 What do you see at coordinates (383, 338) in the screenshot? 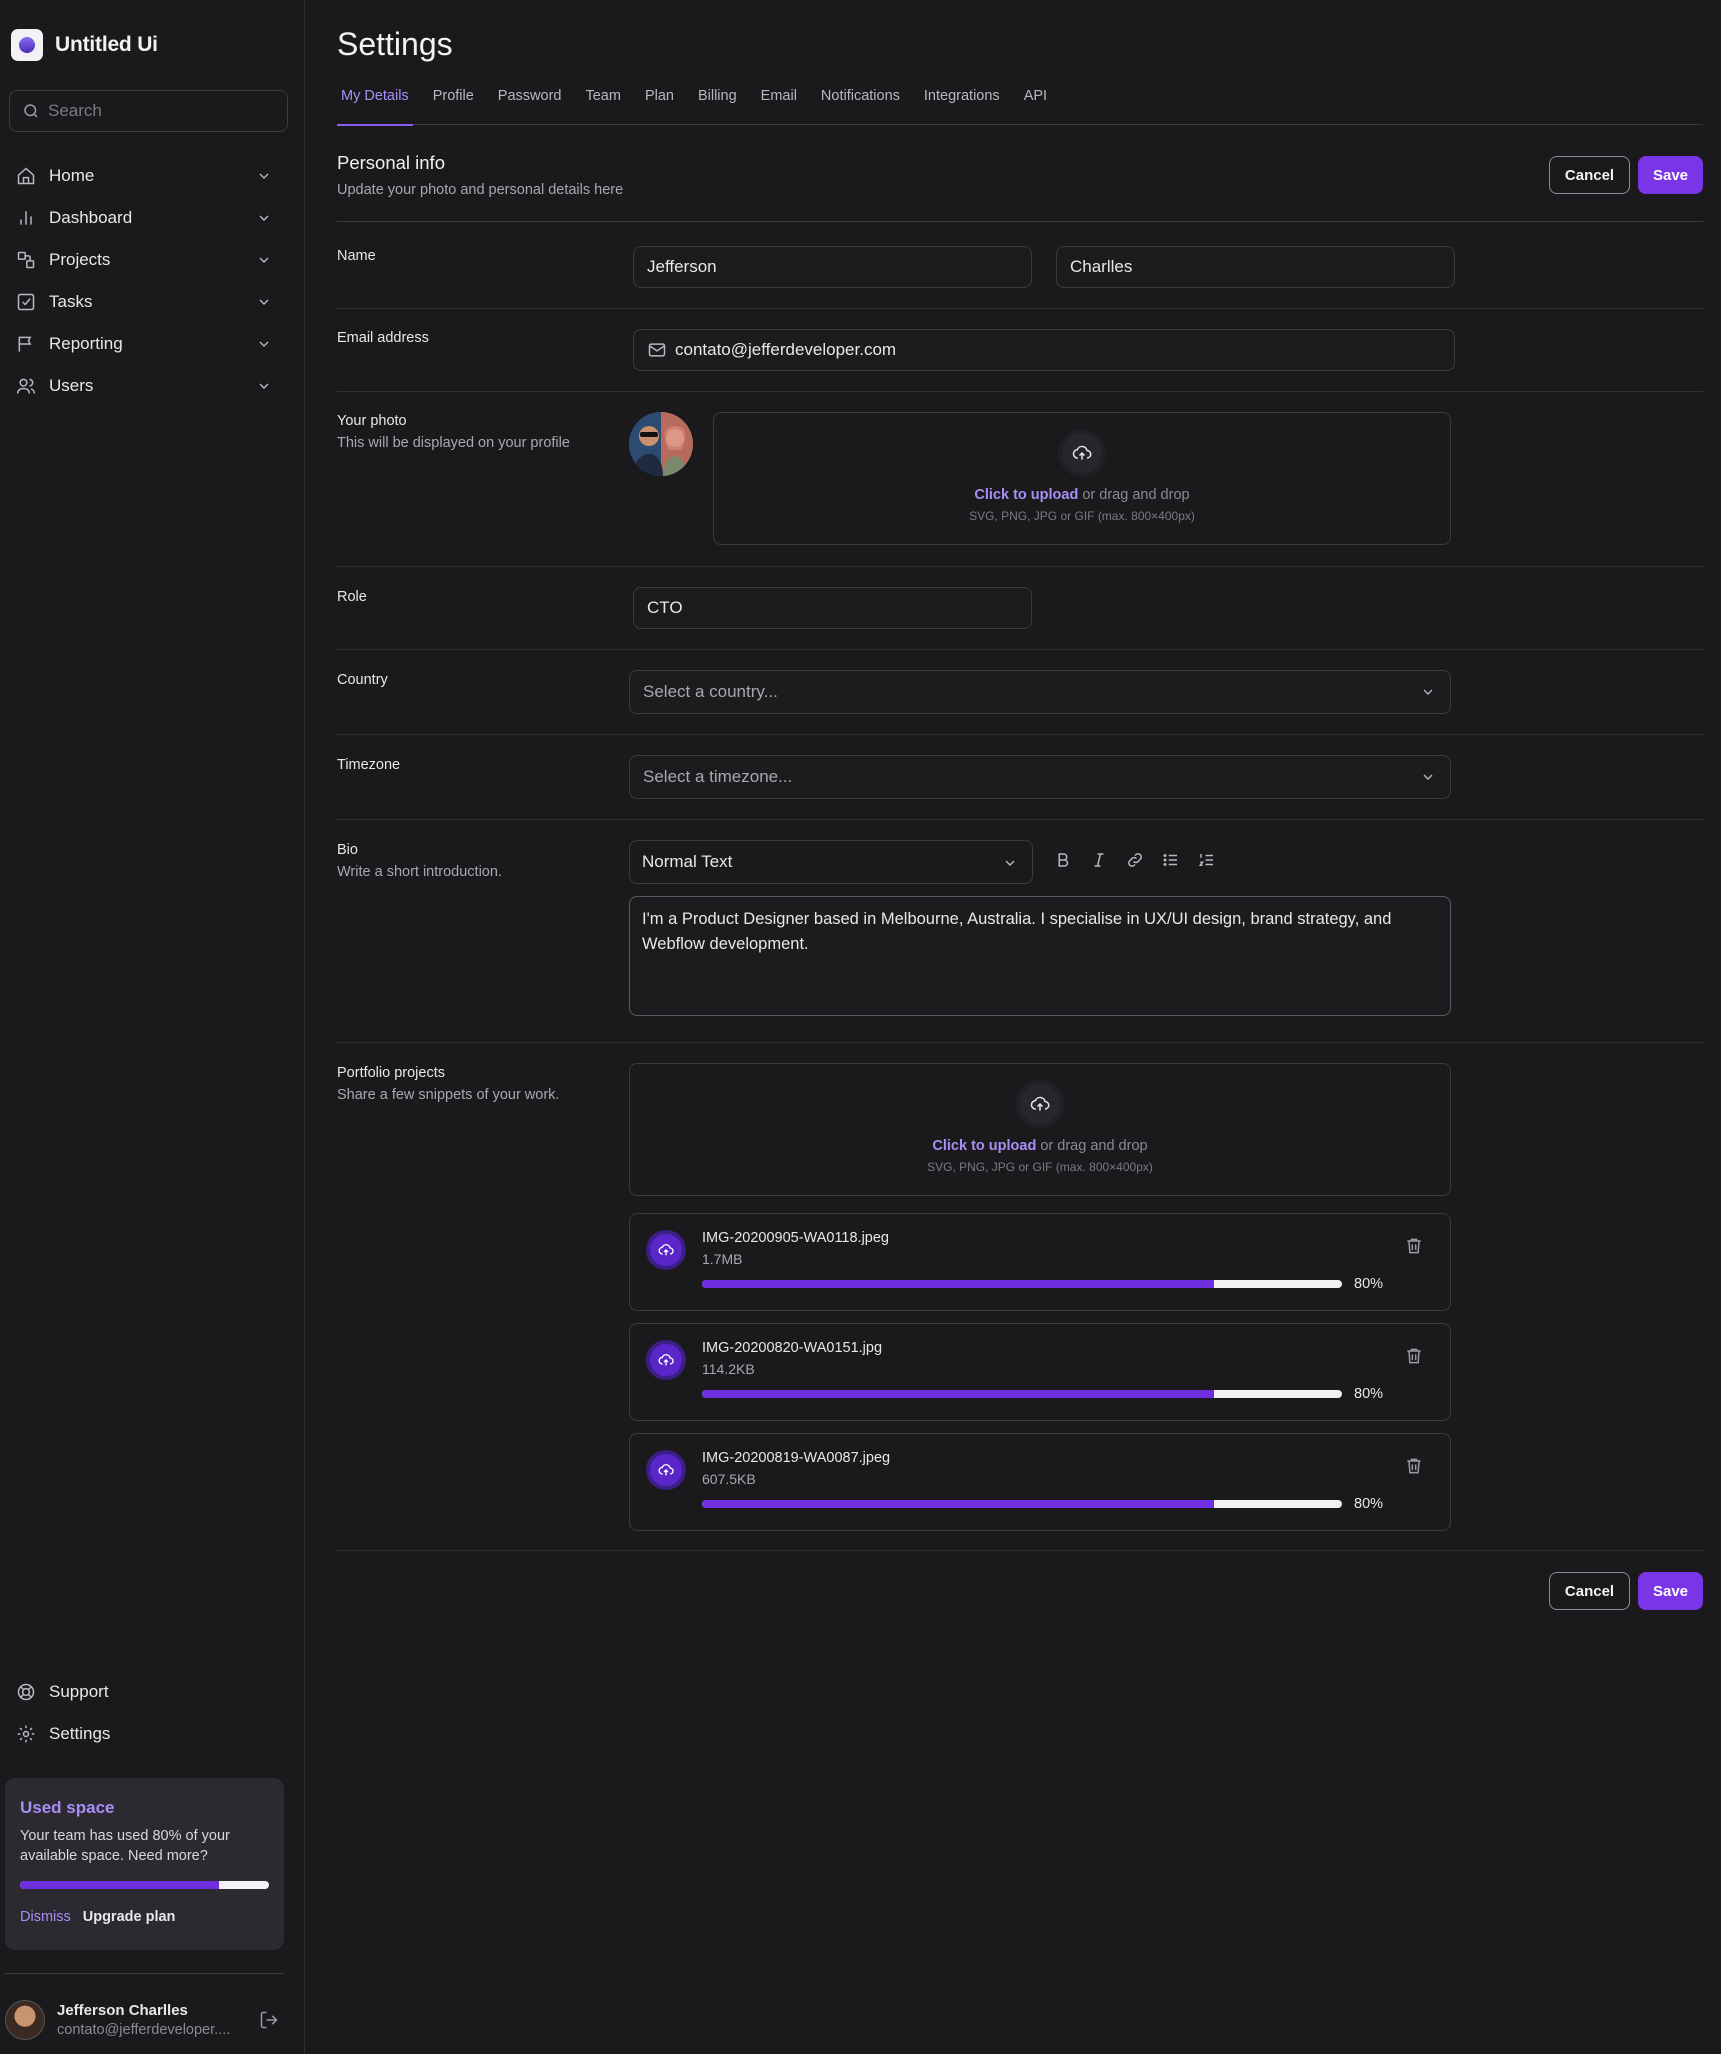
I see `email-label: Email address` at bounding box center [383, 338].